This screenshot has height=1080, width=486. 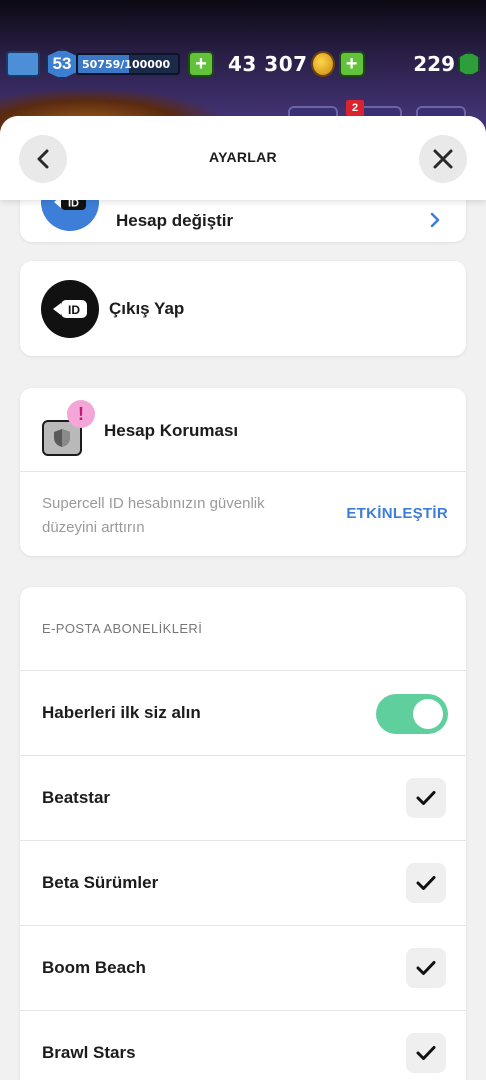 What do you see at coordinates (322, 64) in the screenshot?
I see `coin-icon` at bounding box center [322, 64].